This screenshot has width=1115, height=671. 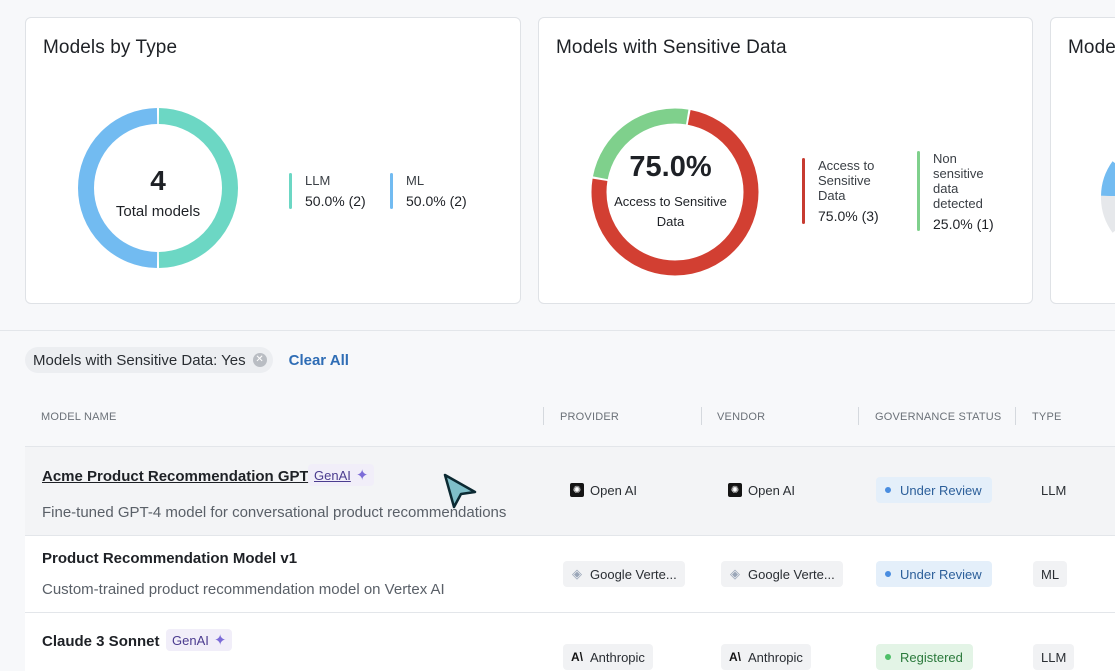 I want to click on legend-value: 75.0% (3), so click(x=848, y=216).